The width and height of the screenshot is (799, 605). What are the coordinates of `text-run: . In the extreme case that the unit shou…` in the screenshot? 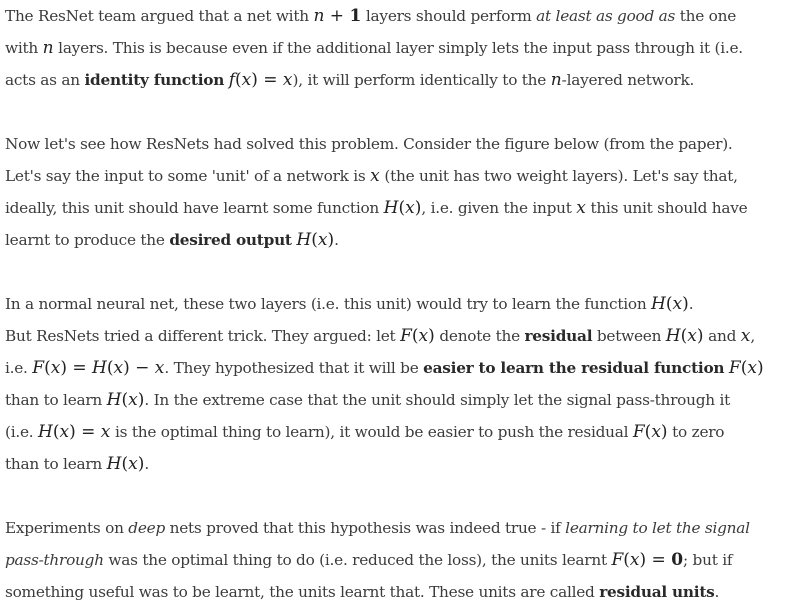 It's located at (437, 400).